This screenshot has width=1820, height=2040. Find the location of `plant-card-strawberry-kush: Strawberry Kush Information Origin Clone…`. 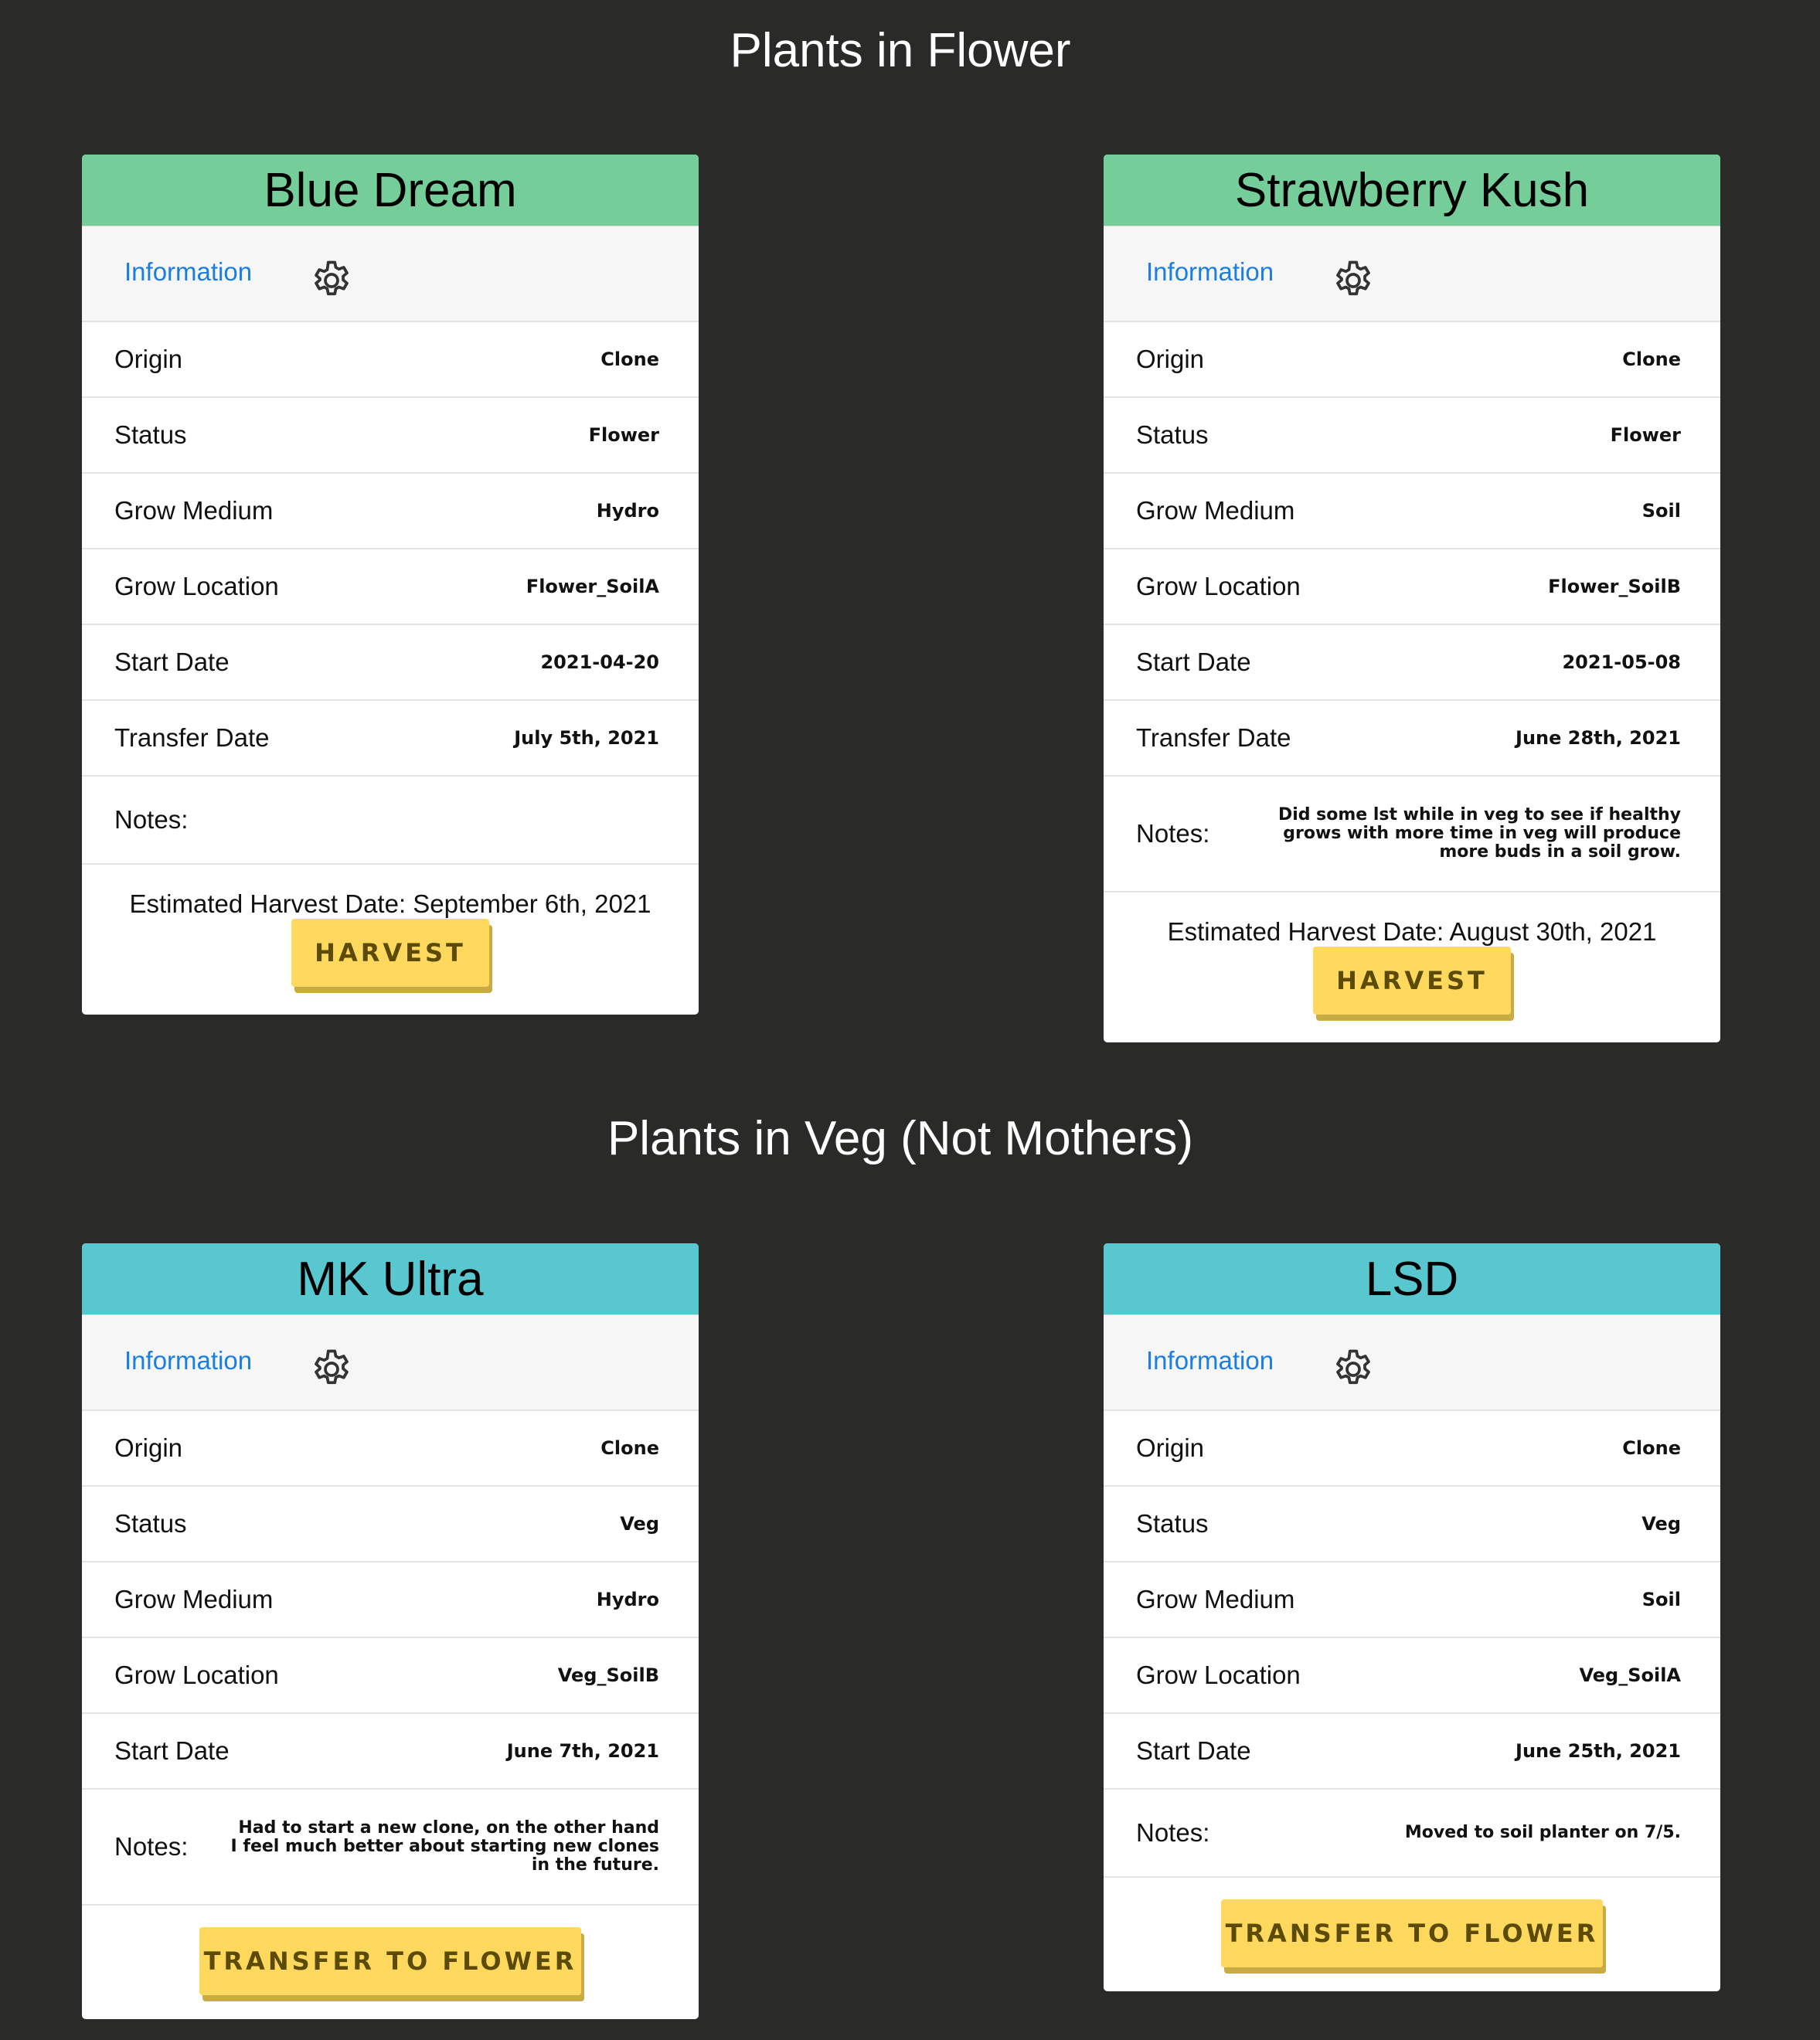

plant-card-strawberry-kush: Strawberry Kush Information Origin Clone… is located at coordinates (1412, 598).